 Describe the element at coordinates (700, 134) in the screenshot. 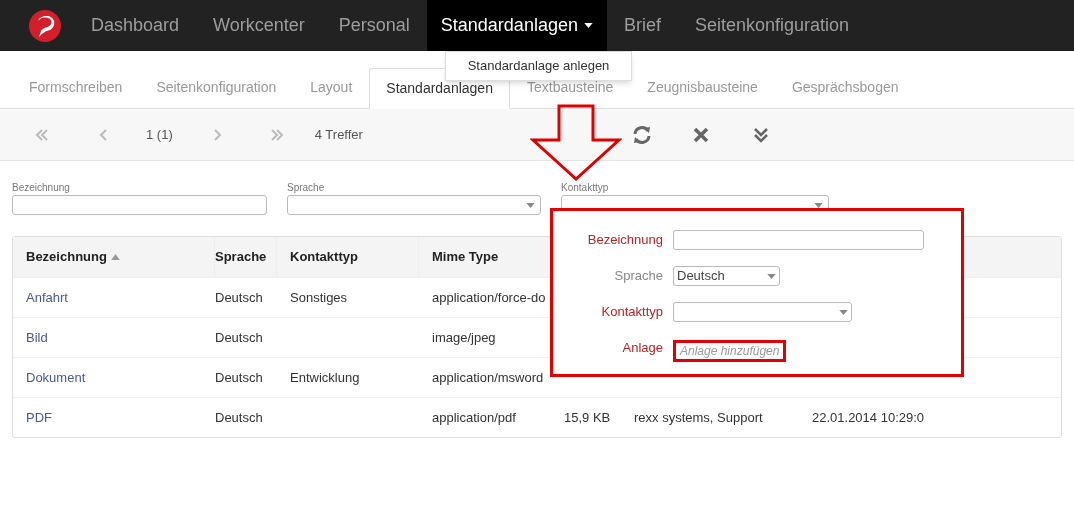

I see `close-icon` at that location.